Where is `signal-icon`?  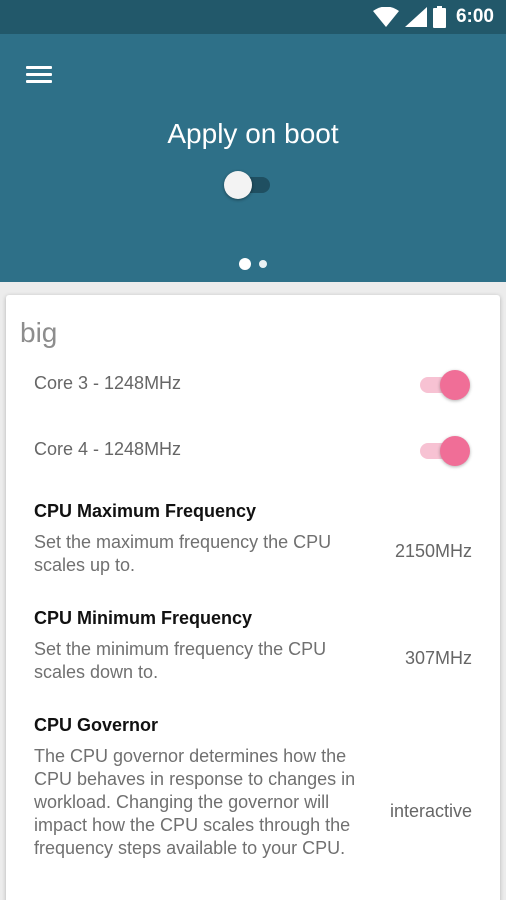
signal-icon is located at coordinates (415, 17).